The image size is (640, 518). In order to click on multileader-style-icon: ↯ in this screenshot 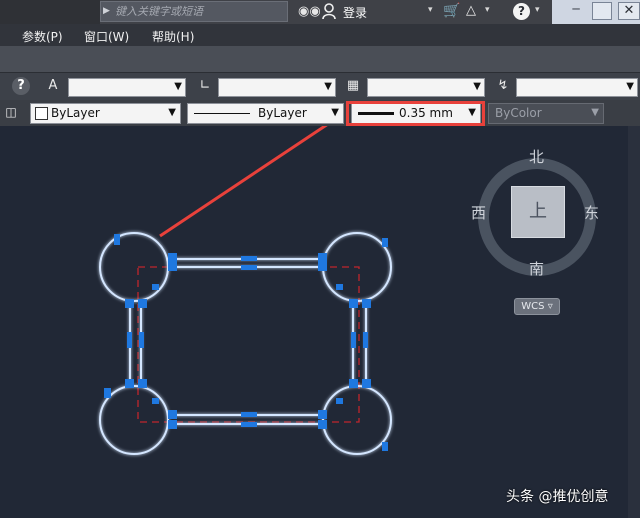, I will do `click(503, 86)`.